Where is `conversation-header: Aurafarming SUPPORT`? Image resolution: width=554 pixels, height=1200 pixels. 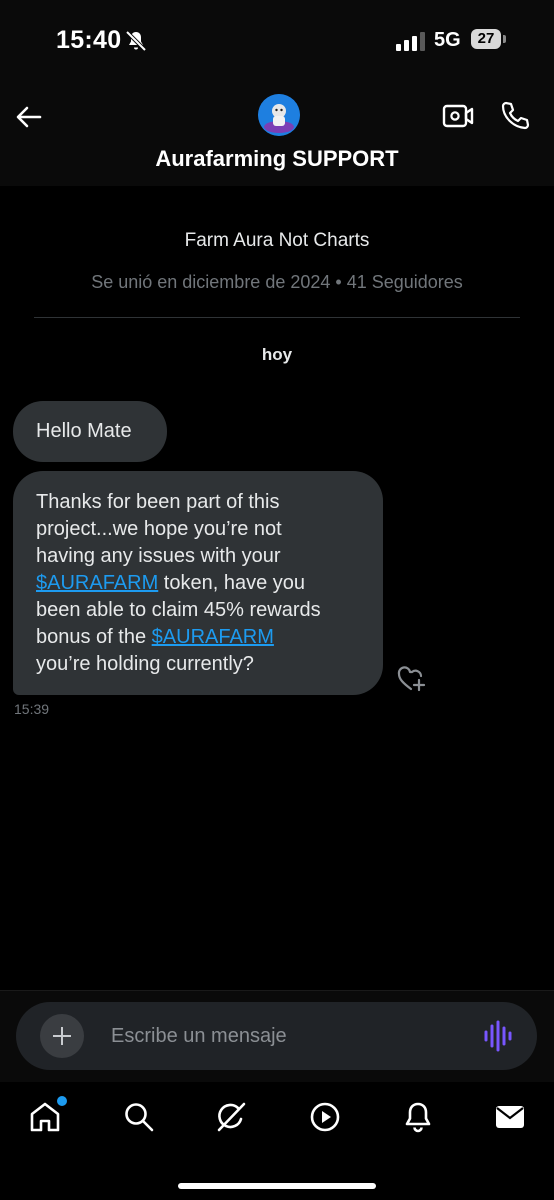 conversation-header: Aurafarming SUPPORT is located at coordinates (277, 136).